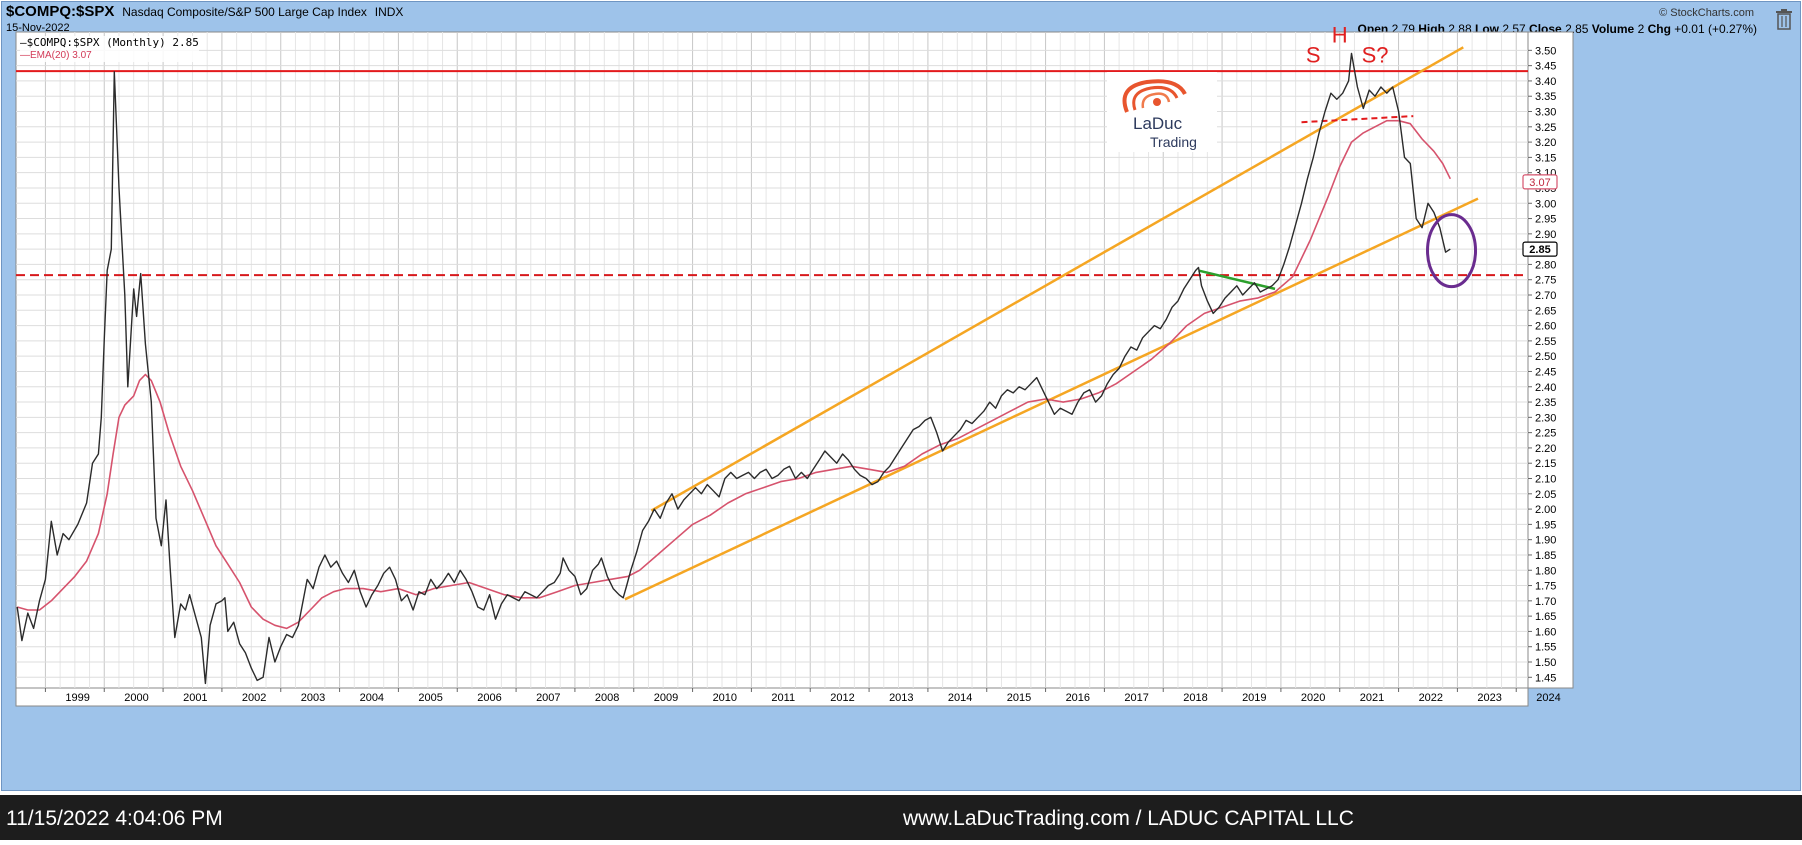 This screenshot has width=1802, height=845. What do you see at coordinates (1545, 632) in the screenshot?
I see `y-tick-label: 1.60` at bounding box center [1545, 632].